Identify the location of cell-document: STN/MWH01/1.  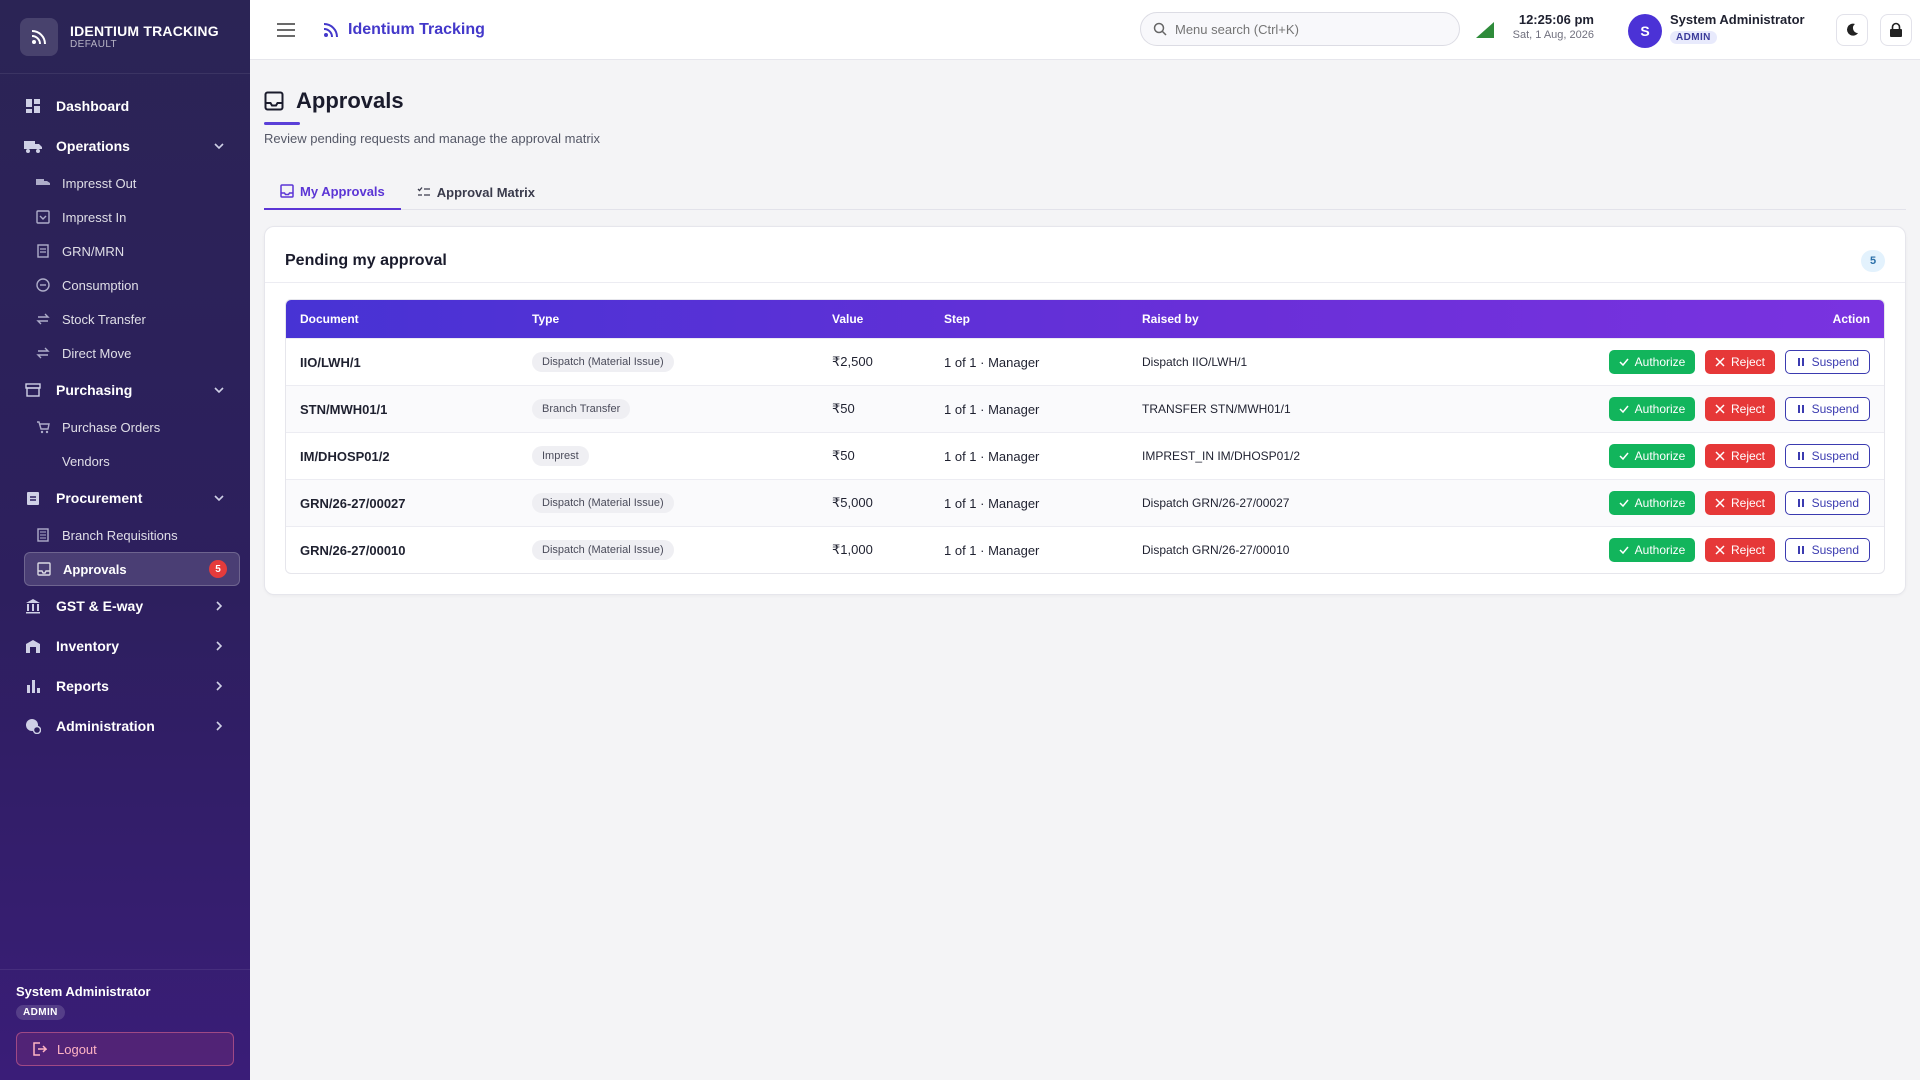
(402, 408).